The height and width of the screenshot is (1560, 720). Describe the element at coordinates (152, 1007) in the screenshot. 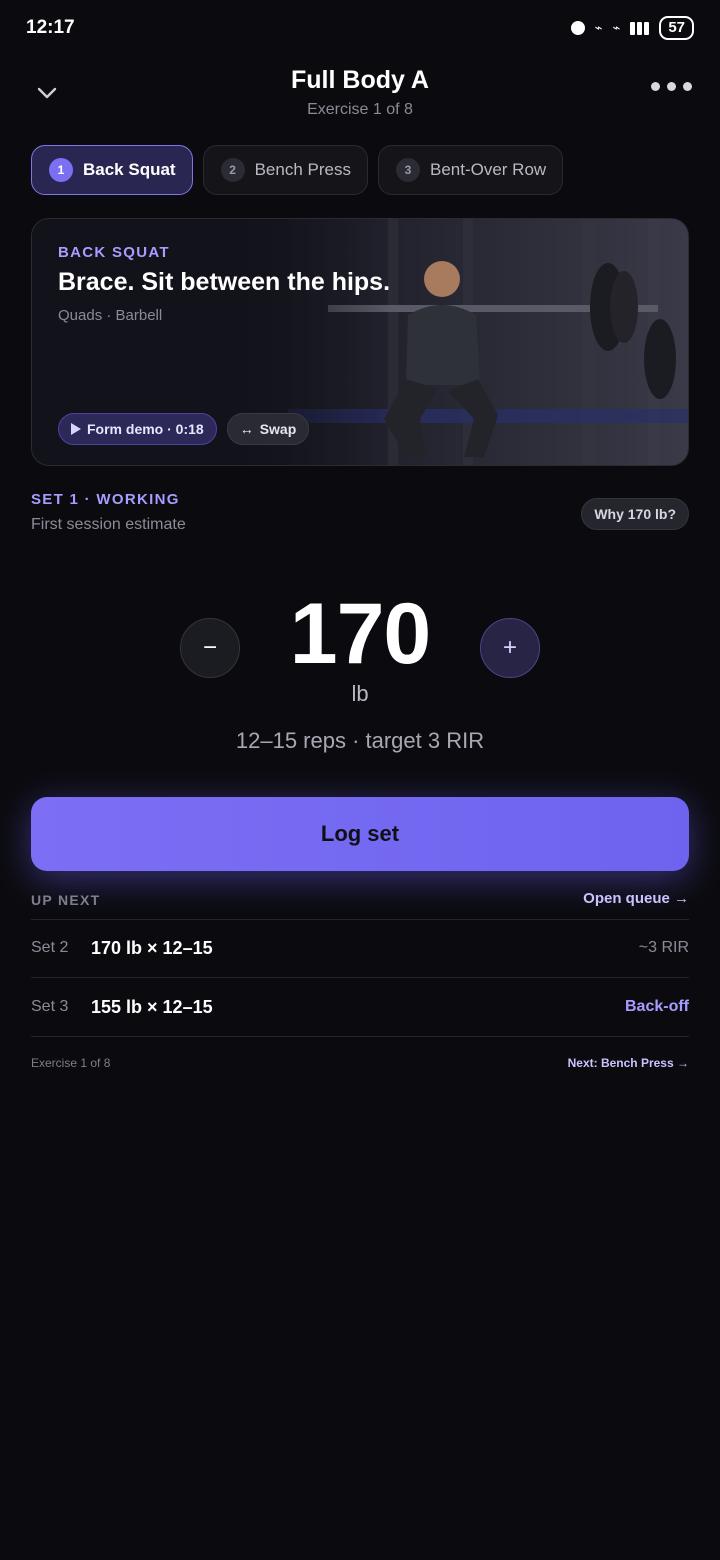

I see `up-next-set-value: 155 lb × 12–15` at that location.